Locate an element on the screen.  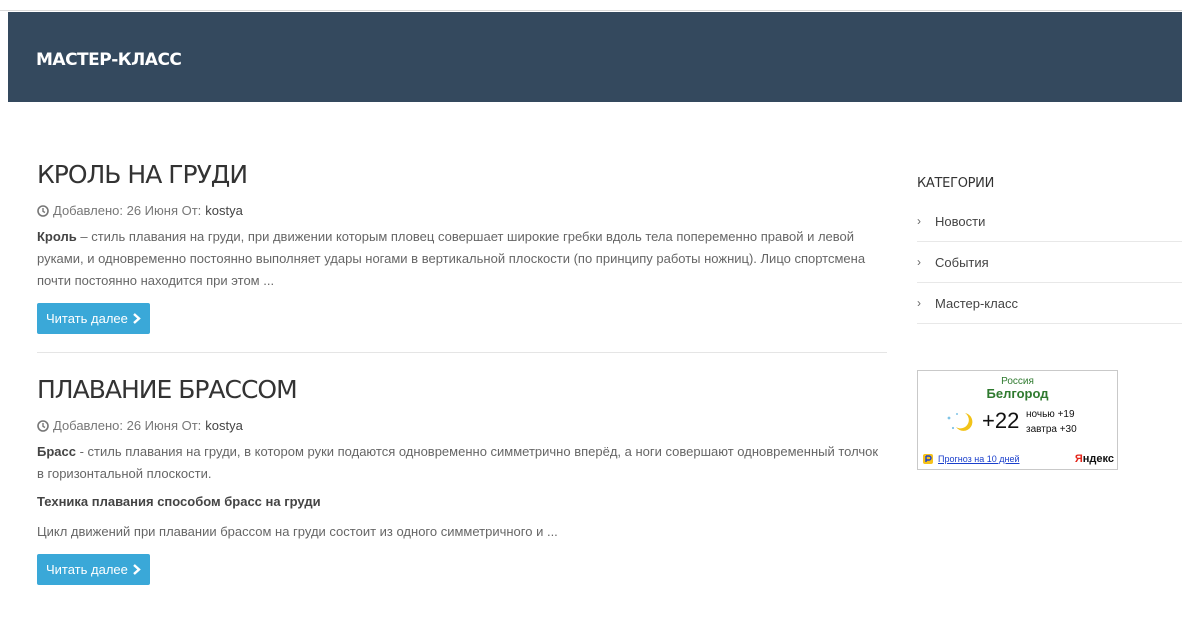
categories-heading: КАТЕГОРИИ is located at coordinates (956, 183).